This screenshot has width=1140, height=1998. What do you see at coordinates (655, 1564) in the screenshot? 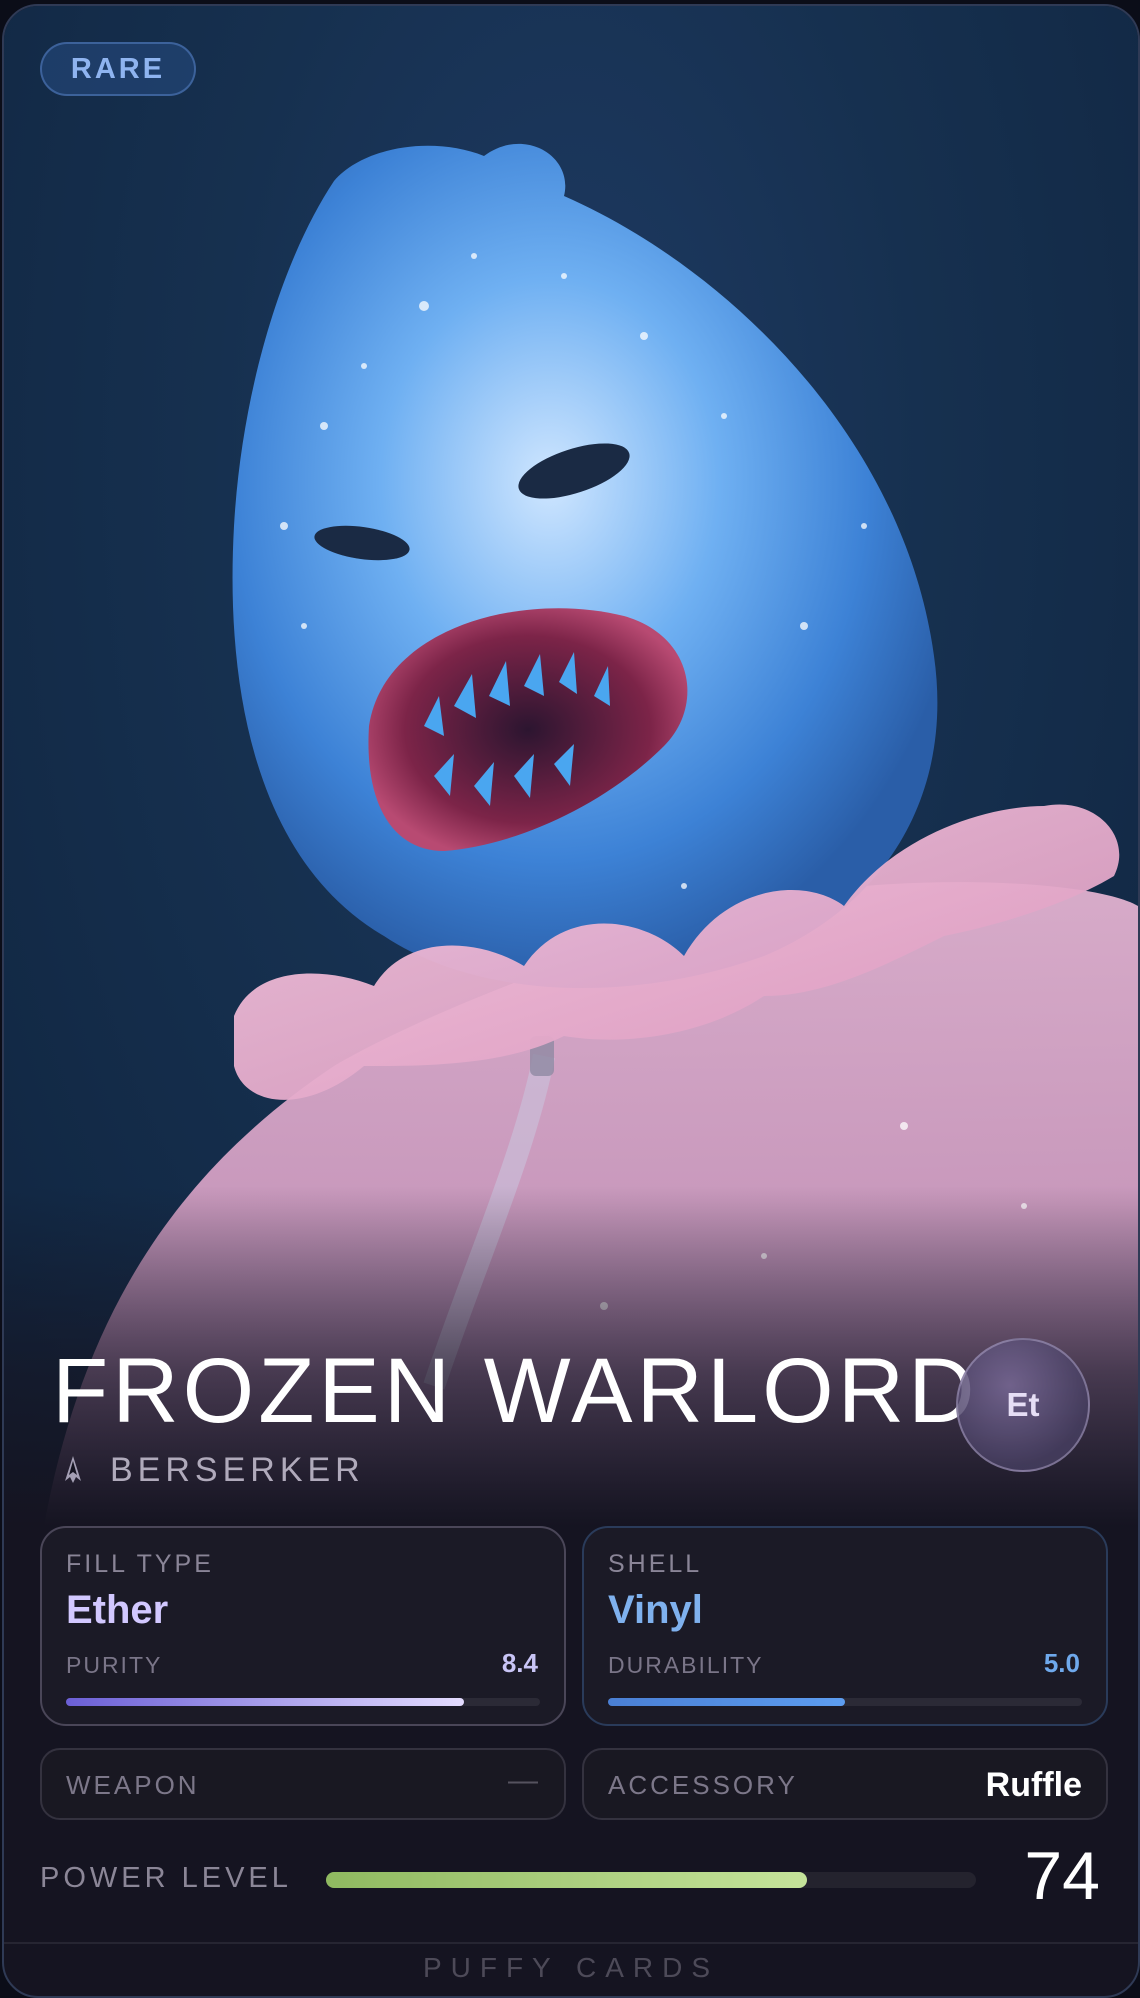
I see `shell-label: SHELL` at bounding box center [655, 1564].